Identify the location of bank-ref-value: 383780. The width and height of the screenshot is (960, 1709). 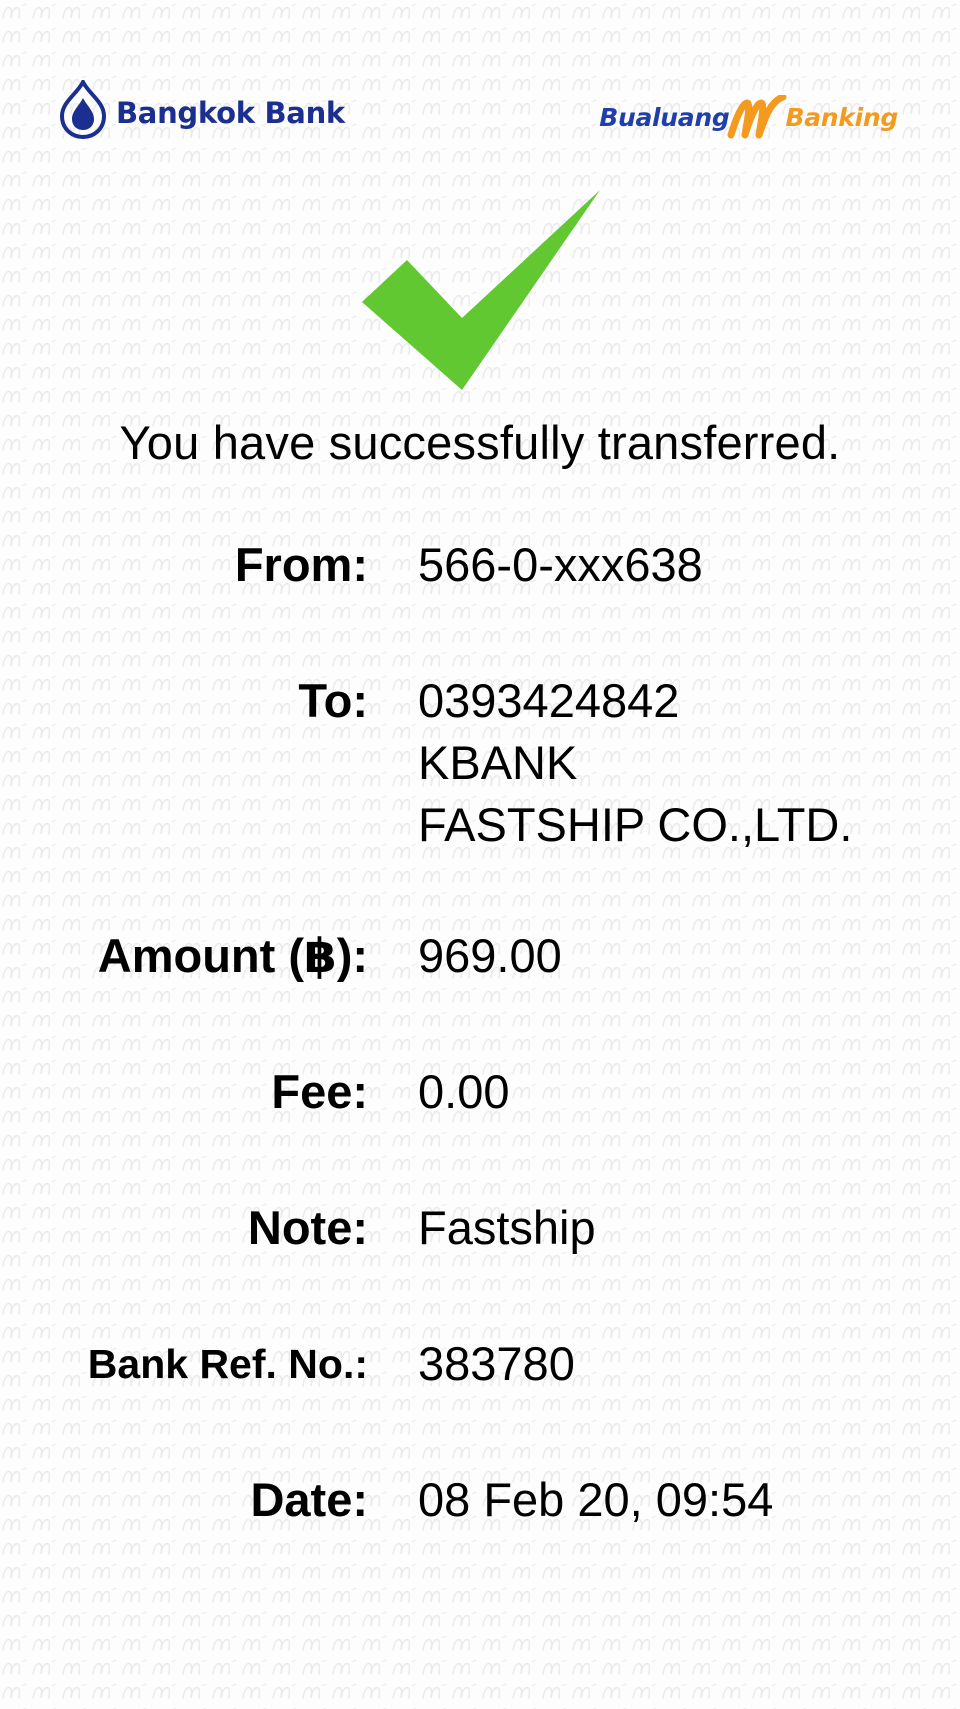
(496, 1363).